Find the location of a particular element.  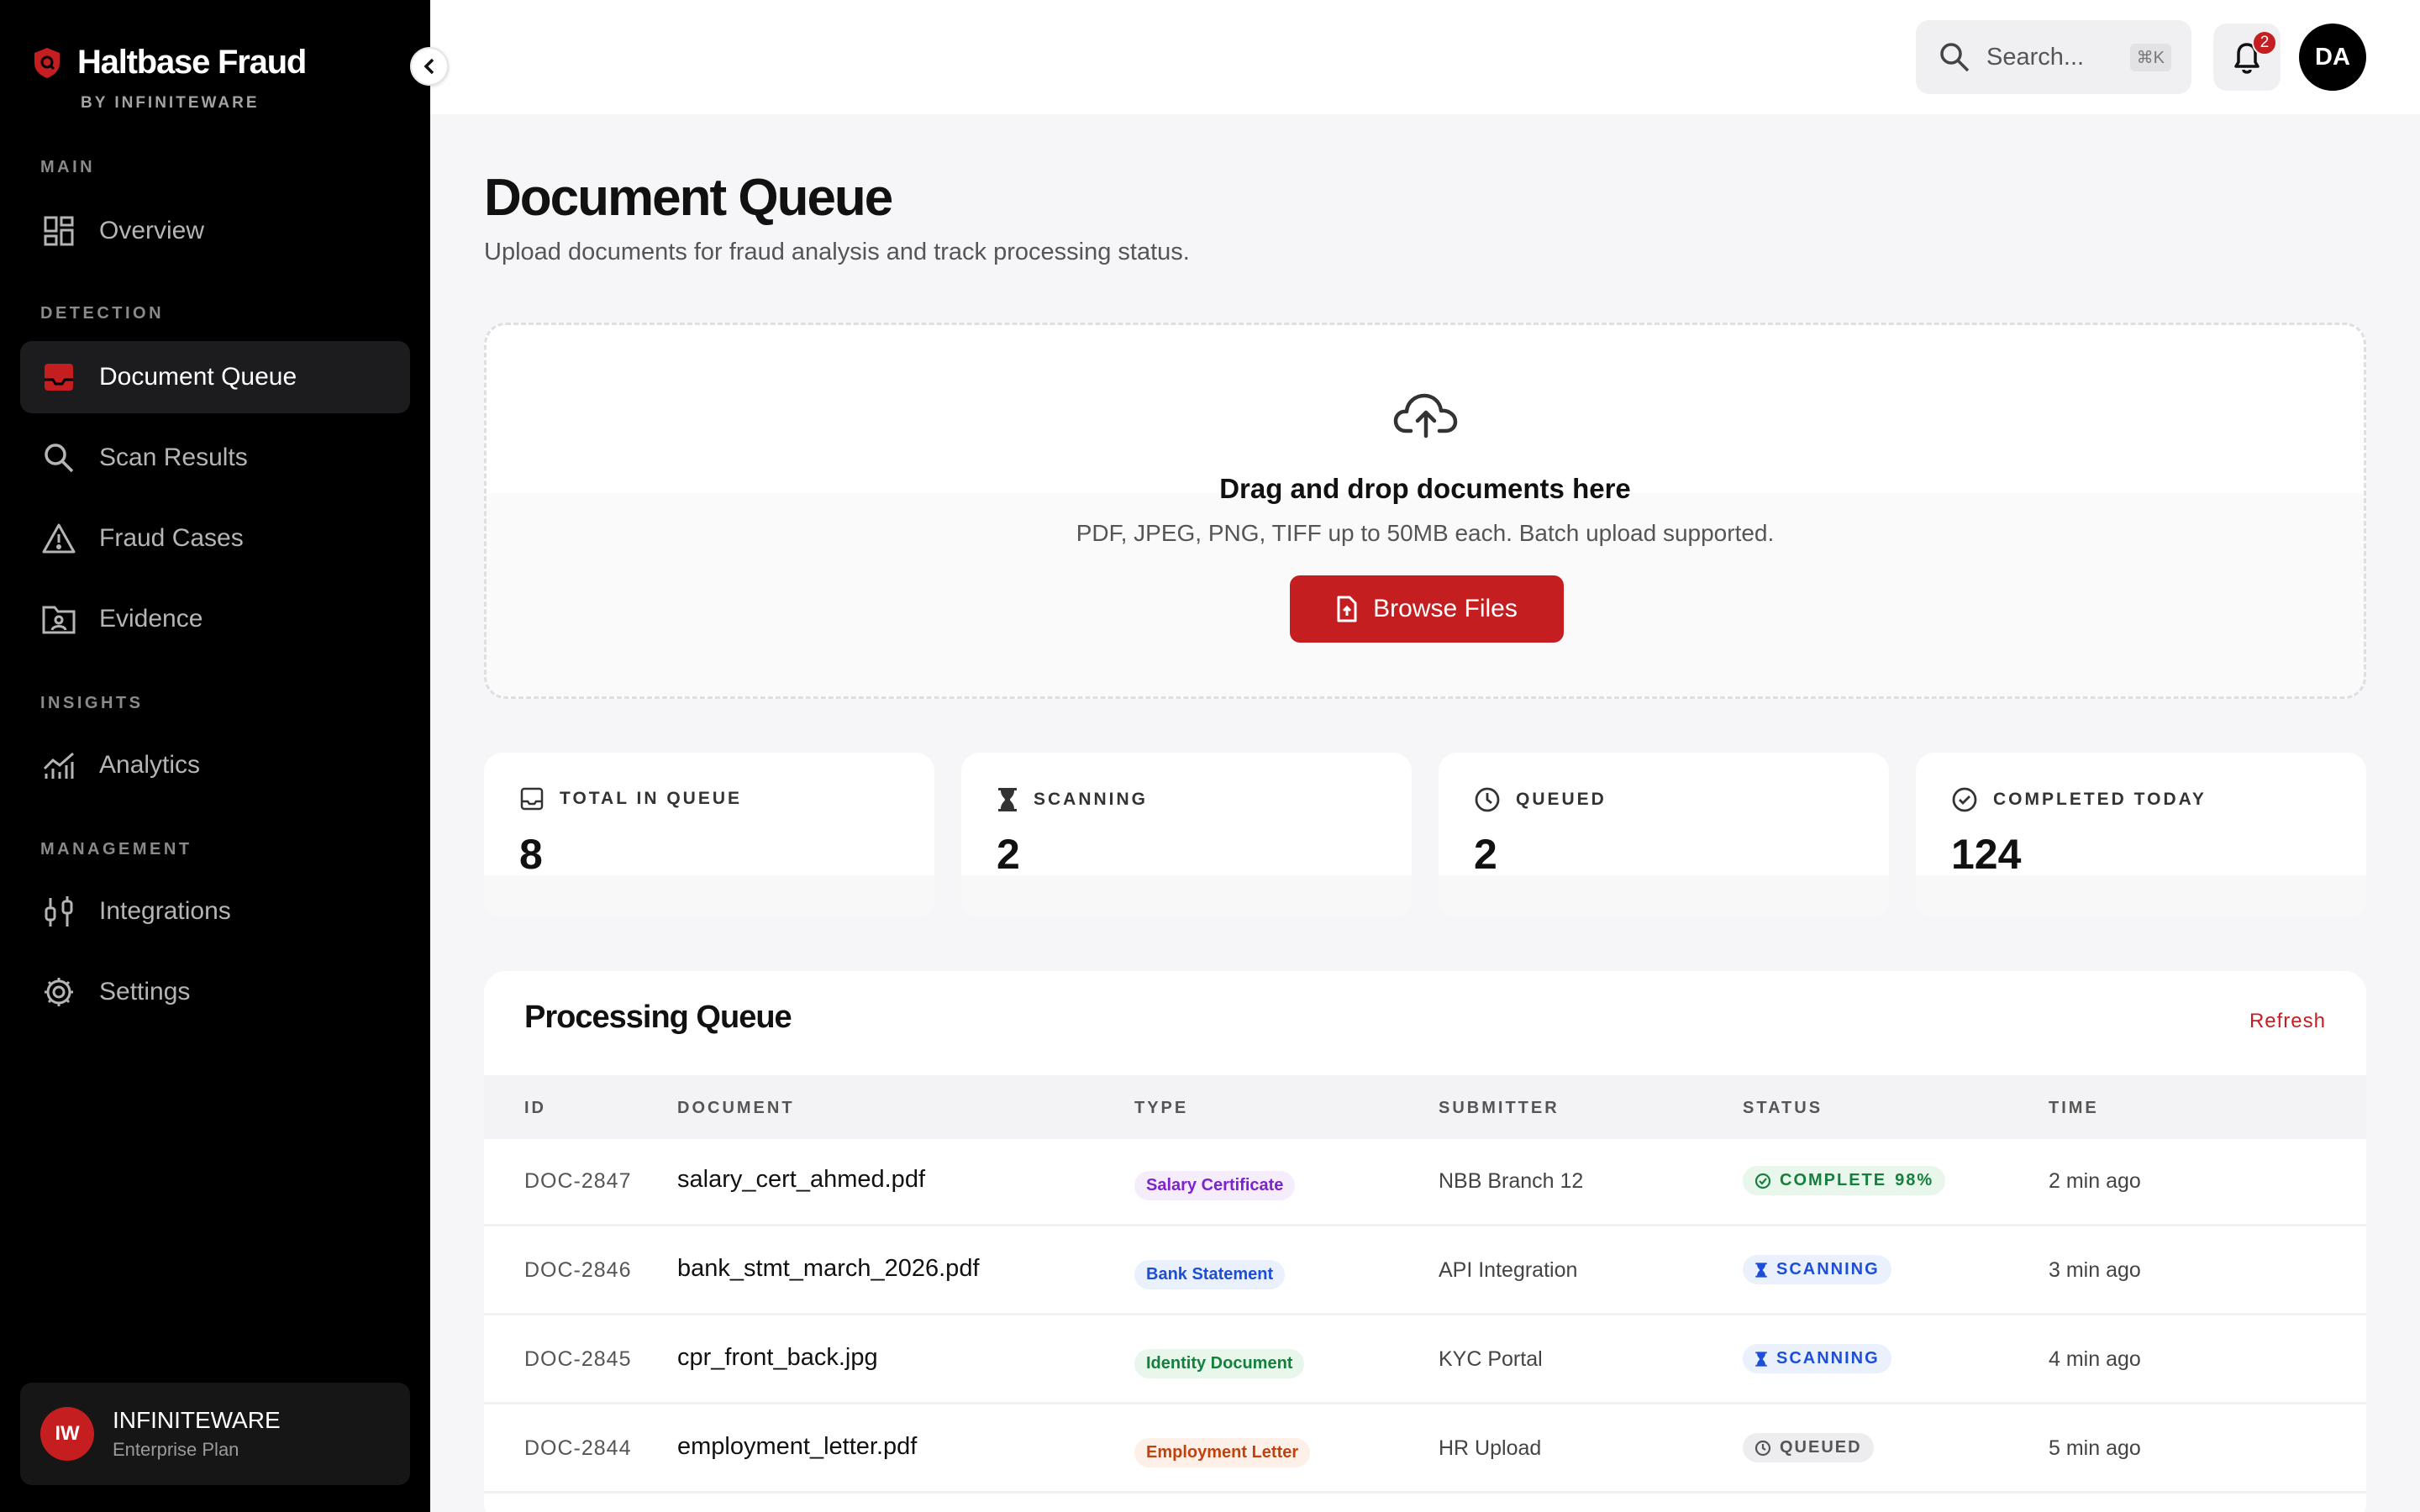

sidebar-item-document-queue: Document Queue is located at coordinates (215, 377).